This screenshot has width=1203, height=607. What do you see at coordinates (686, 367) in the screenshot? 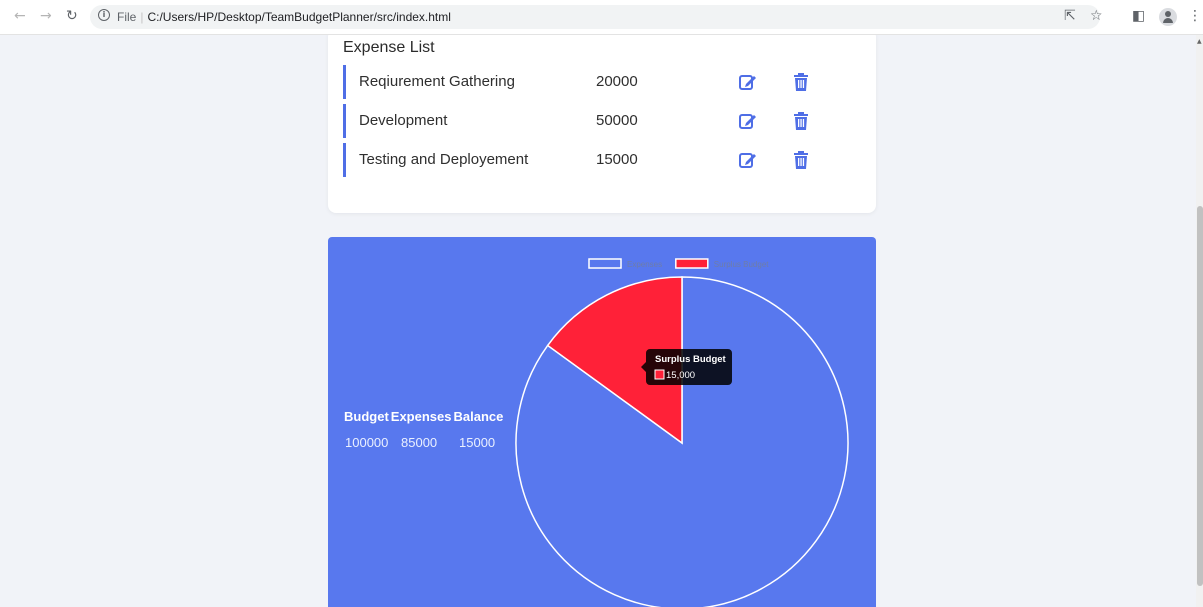
I see `chart-tooltip: Surplus Budget 15,000` at bounding box center [686, 367].